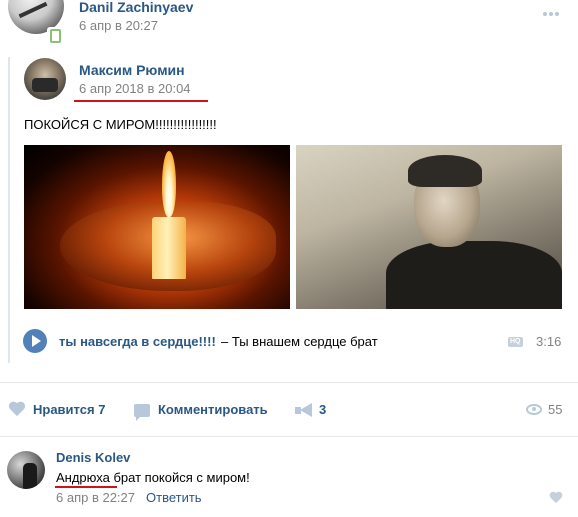  Describe the element at coordinates (213, 409) in the screenshot. I see `comment-button: Комментировать` at that location.